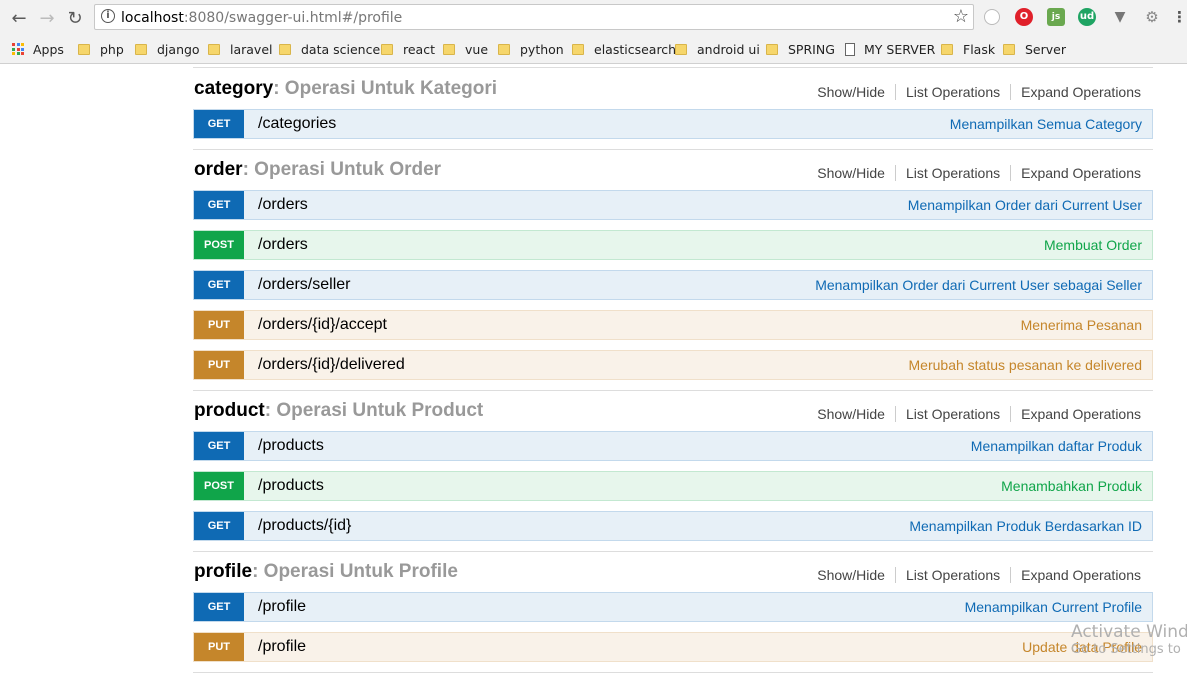 This screenshot has height=685, width=1187. Describe the element at coordinates (961, 16) in the screenshot. I see `bookmark-star-icon: ☆` at that location.